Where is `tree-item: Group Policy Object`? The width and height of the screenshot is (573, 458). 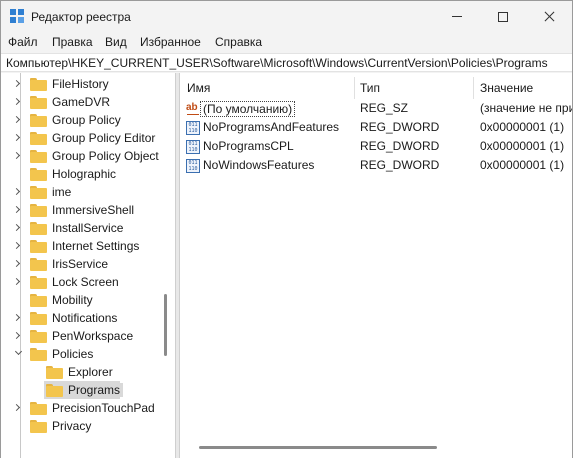 tree-item: Group Policy Object is located at coordinates (88, 156).